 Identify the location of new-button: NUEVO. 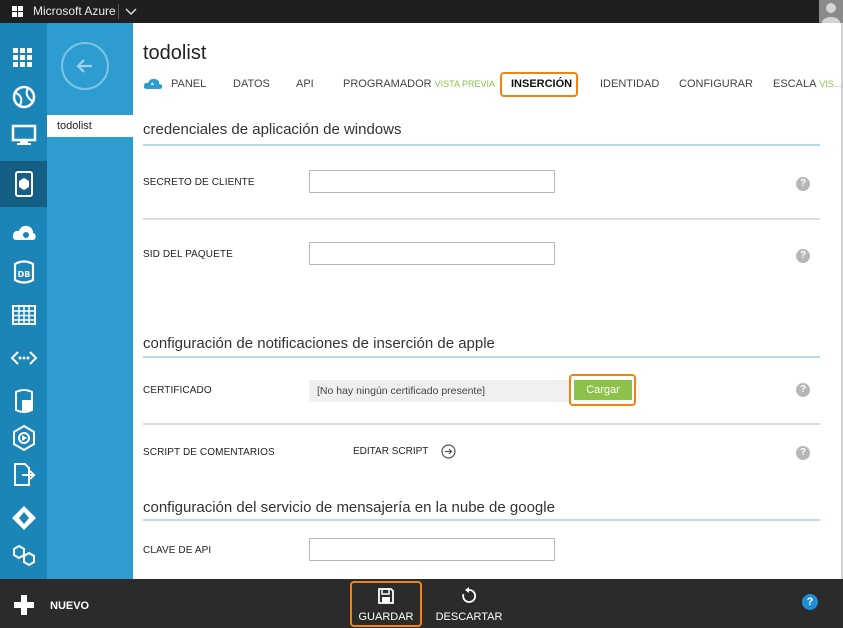
(69, 606).